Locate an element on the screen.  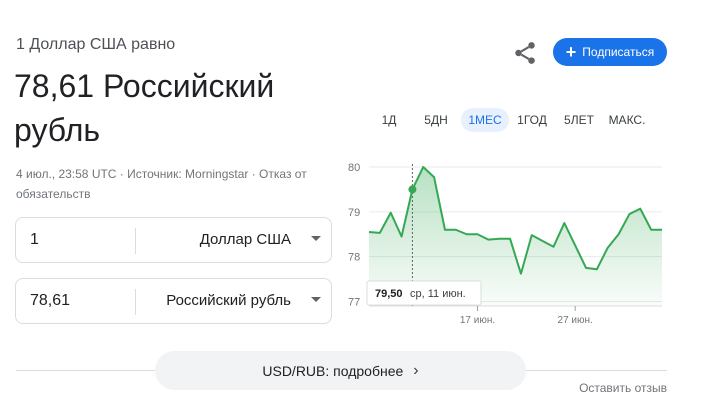
to-currency-field: 78,61 Российский рубль is located at coordinates (173, 301).